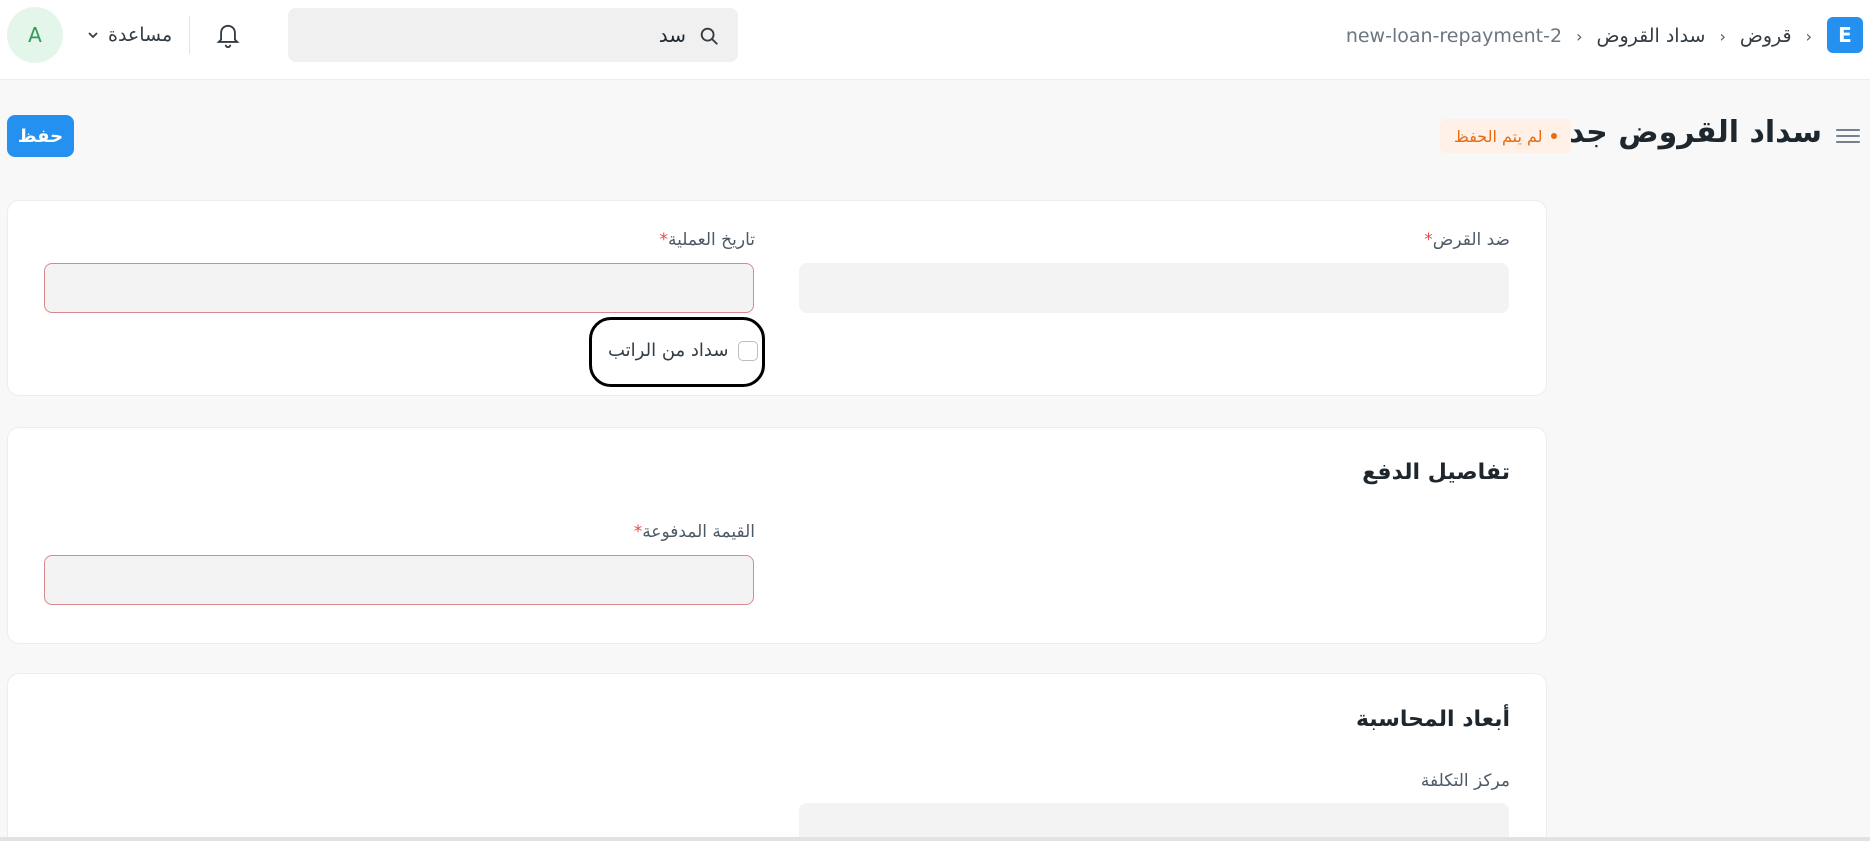 Image resolution: width=1870 pixels, height=841 pixels. I want to click on save-button: حفظ, so click(40, 136).